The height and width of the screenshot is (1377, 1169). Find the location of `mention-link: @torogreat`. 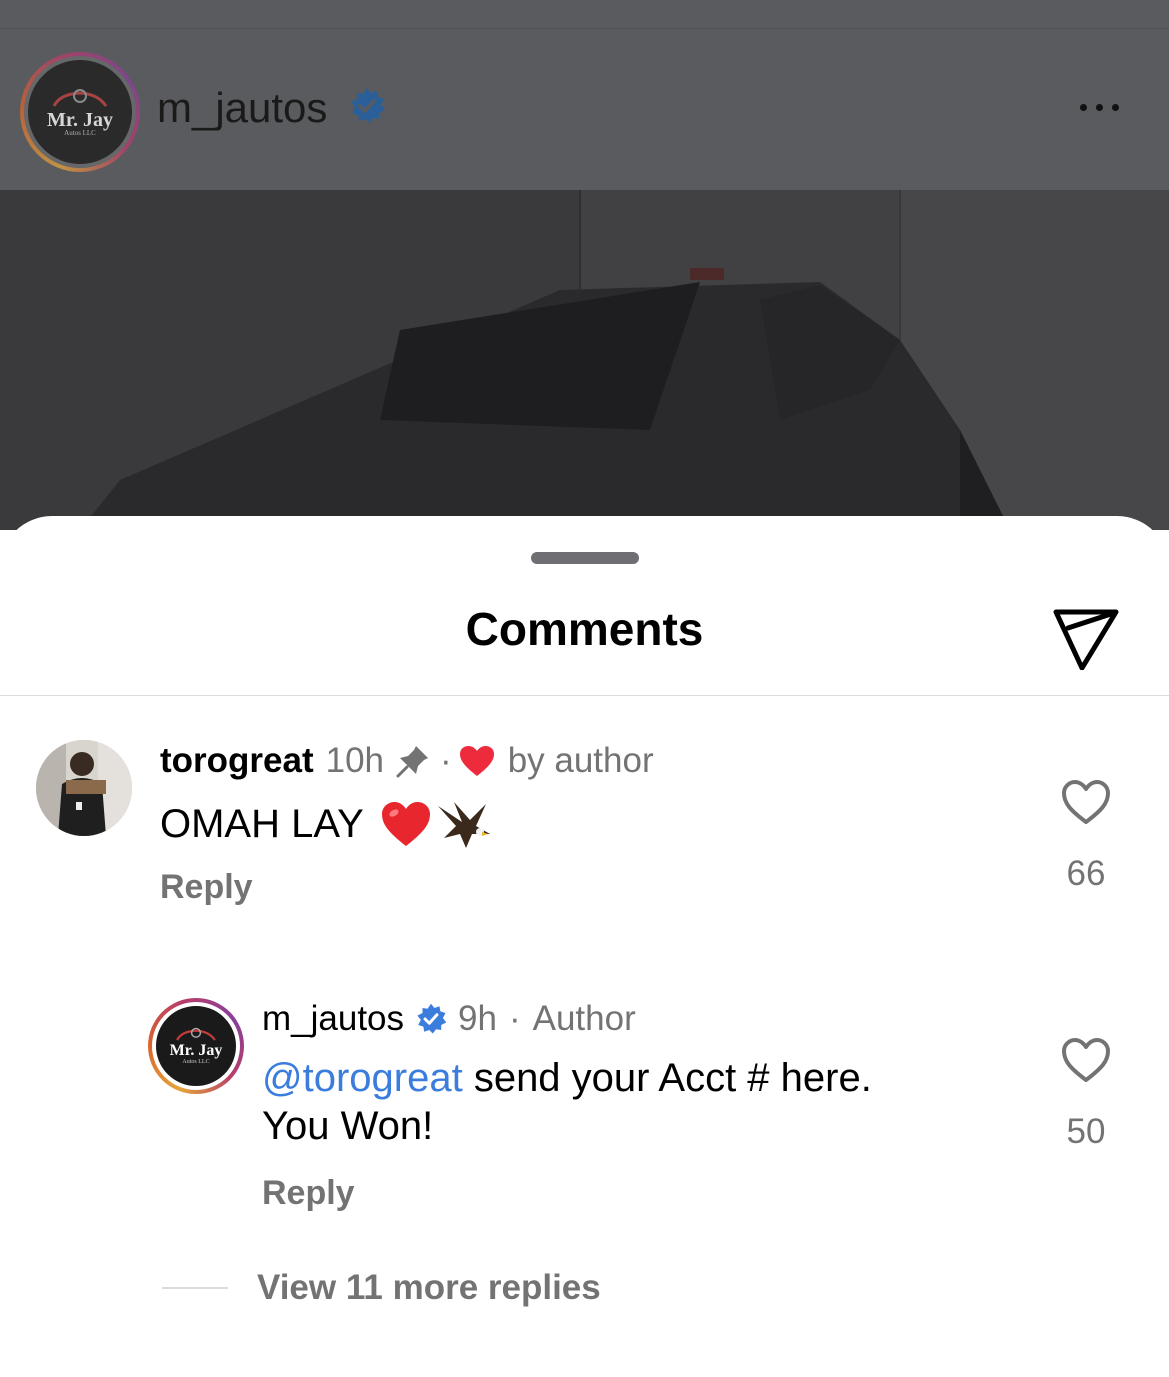

mention-link: @torogreat is located at coordinates (362, 1078).